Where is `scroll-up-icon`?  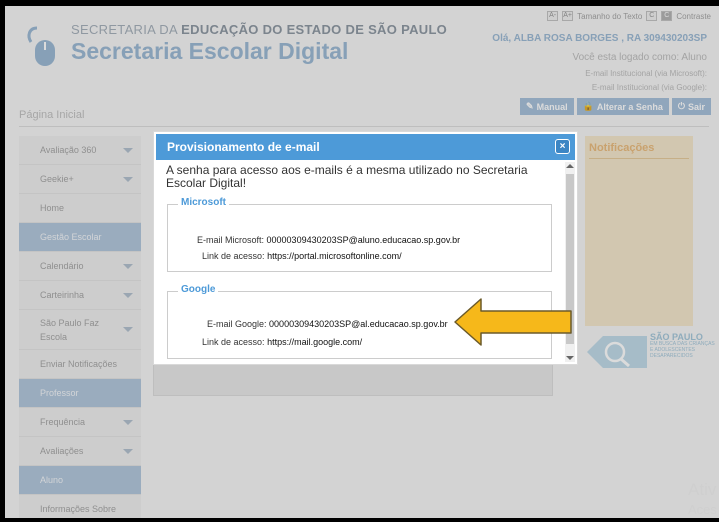
scroll-up-icon is located at coordinates (570, 166).